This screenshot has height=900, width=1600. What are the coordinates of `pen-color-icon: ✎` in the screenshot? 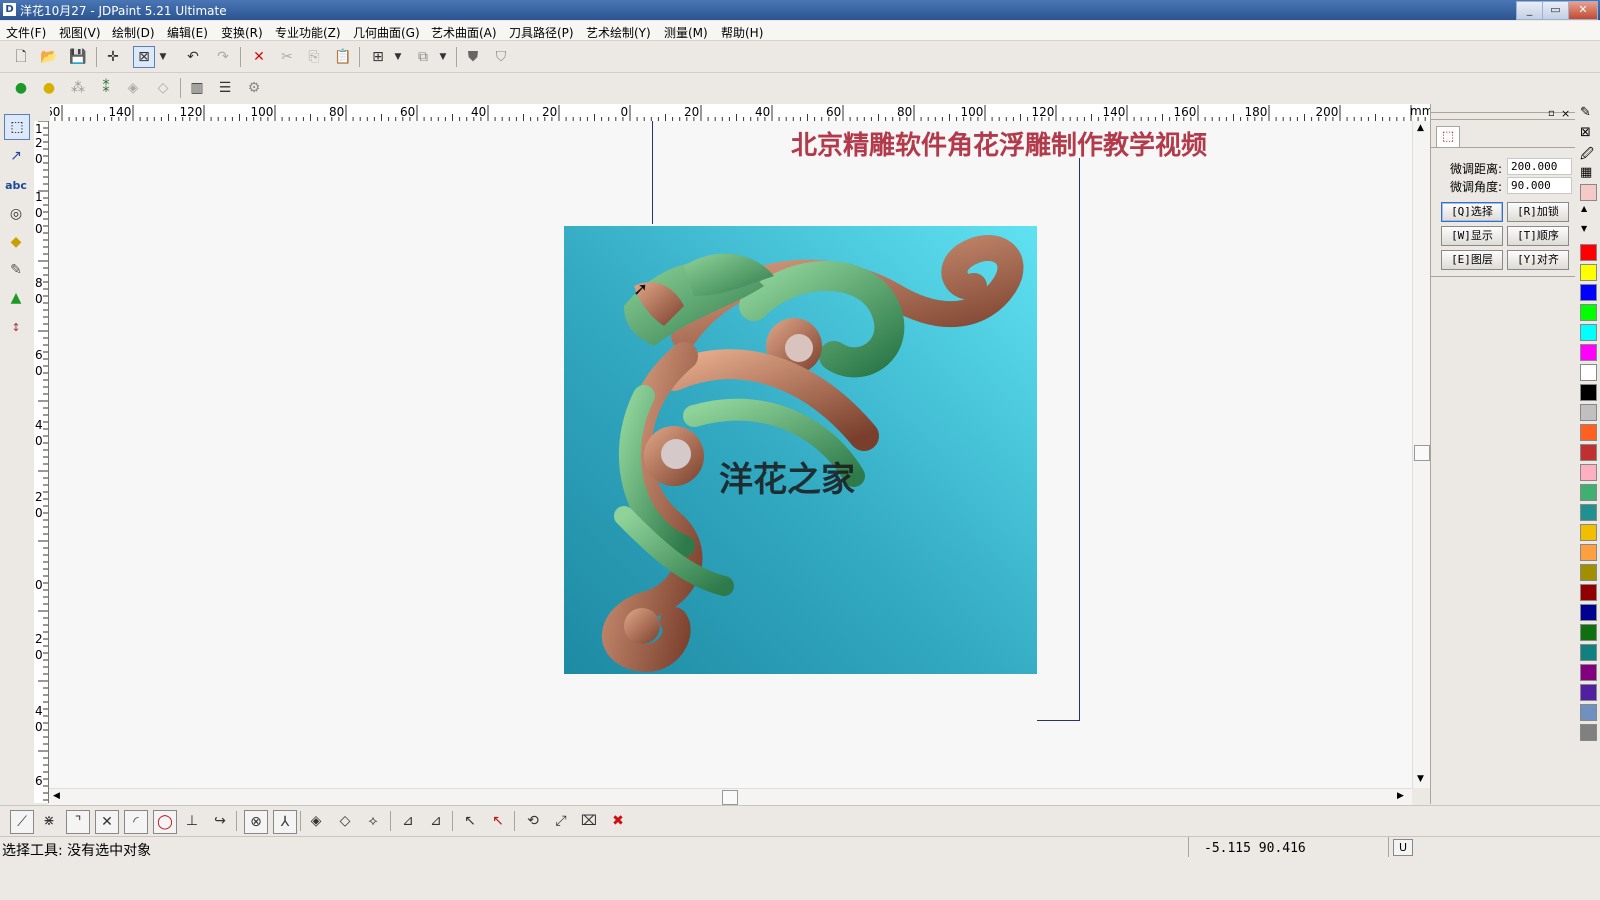 It's located at (1585, 112).